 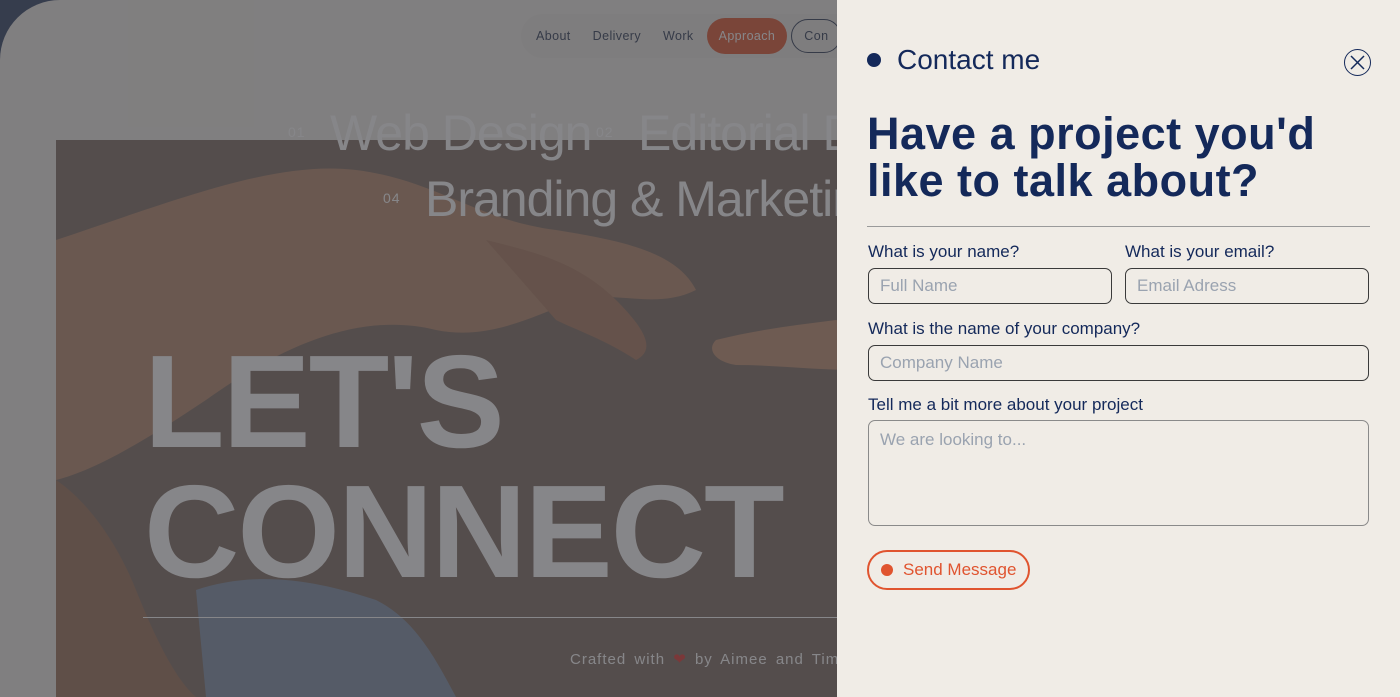 I want to click on footer-credit: Crafted with ❤ by Aimee and Tim, so click(x=704, y=659).